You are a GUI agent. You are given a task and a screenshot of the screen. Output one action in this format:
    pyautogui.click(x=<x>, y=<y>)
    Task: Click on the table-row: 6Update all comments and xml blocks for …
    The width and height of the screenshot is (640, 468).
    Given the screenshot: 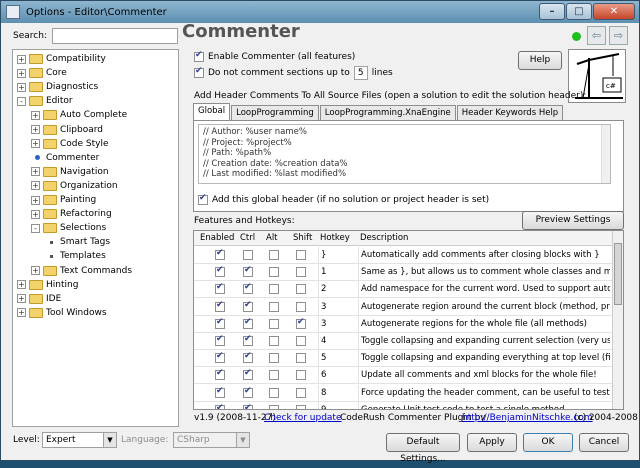 What is the action you would take?
    pyautogui.click(x=403, y=376)
    